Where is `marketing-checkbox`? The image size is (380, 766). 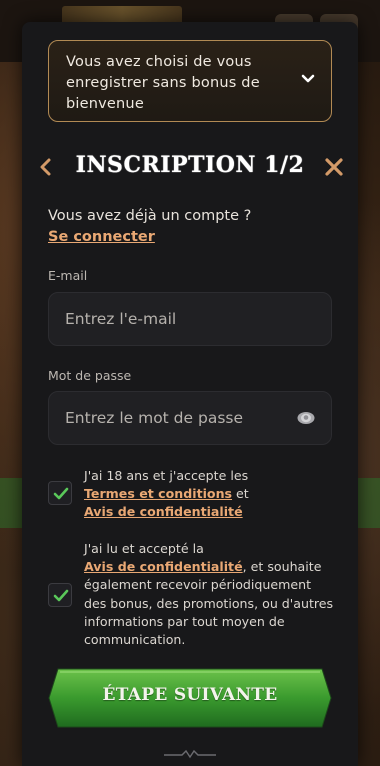 marketing-checkbox is located at coordinates (60, 595).